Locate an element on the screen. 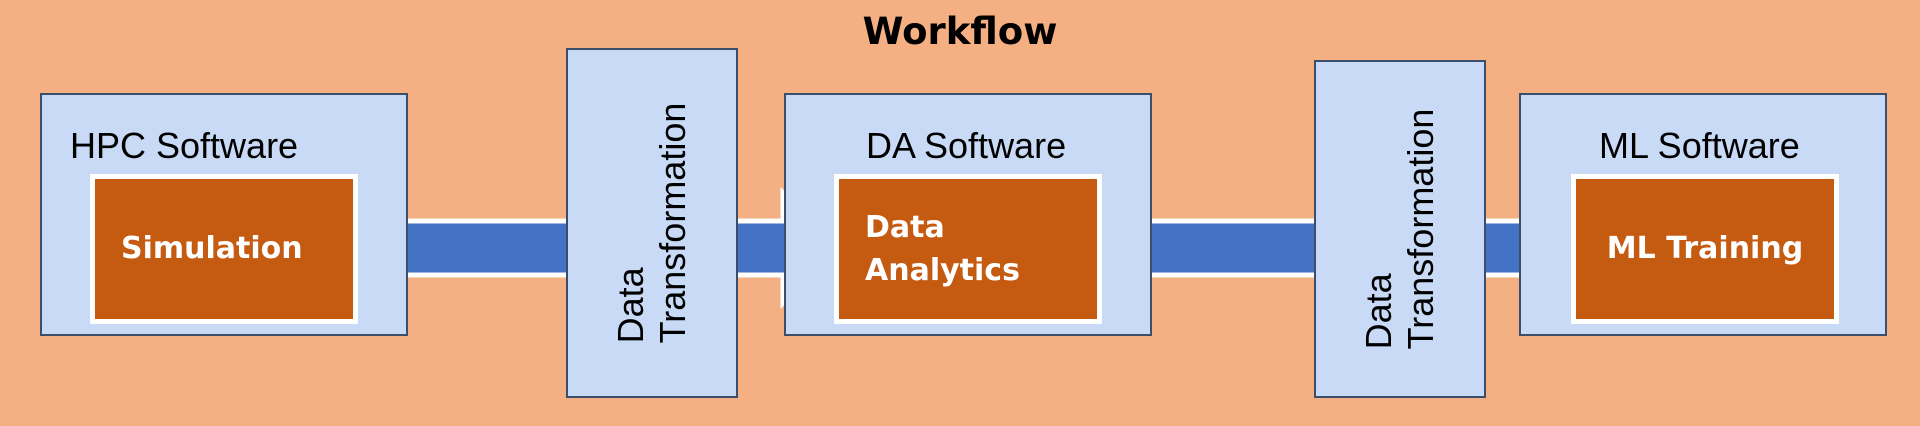 The image size is (1920, 426). data-transformation-1-label: Data Transformation is located at coordinates (651, 223).